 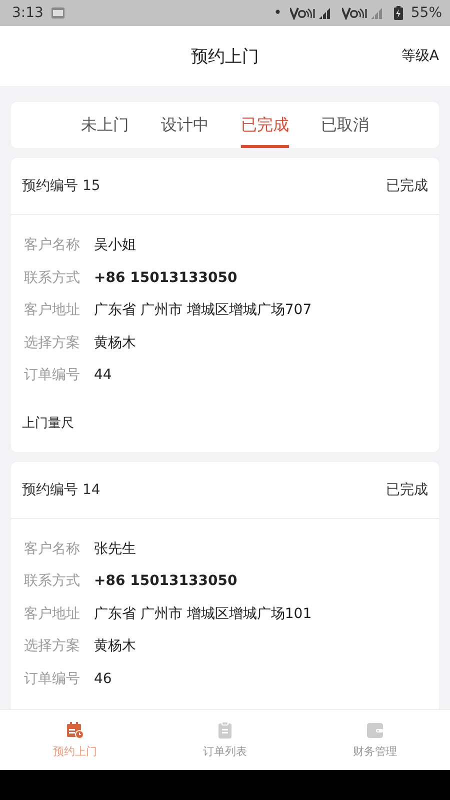 What do you see at coordinates (115, 245) in the screenshot?
I see `field-value: 吴小姐` at bounding box center [115, 245].